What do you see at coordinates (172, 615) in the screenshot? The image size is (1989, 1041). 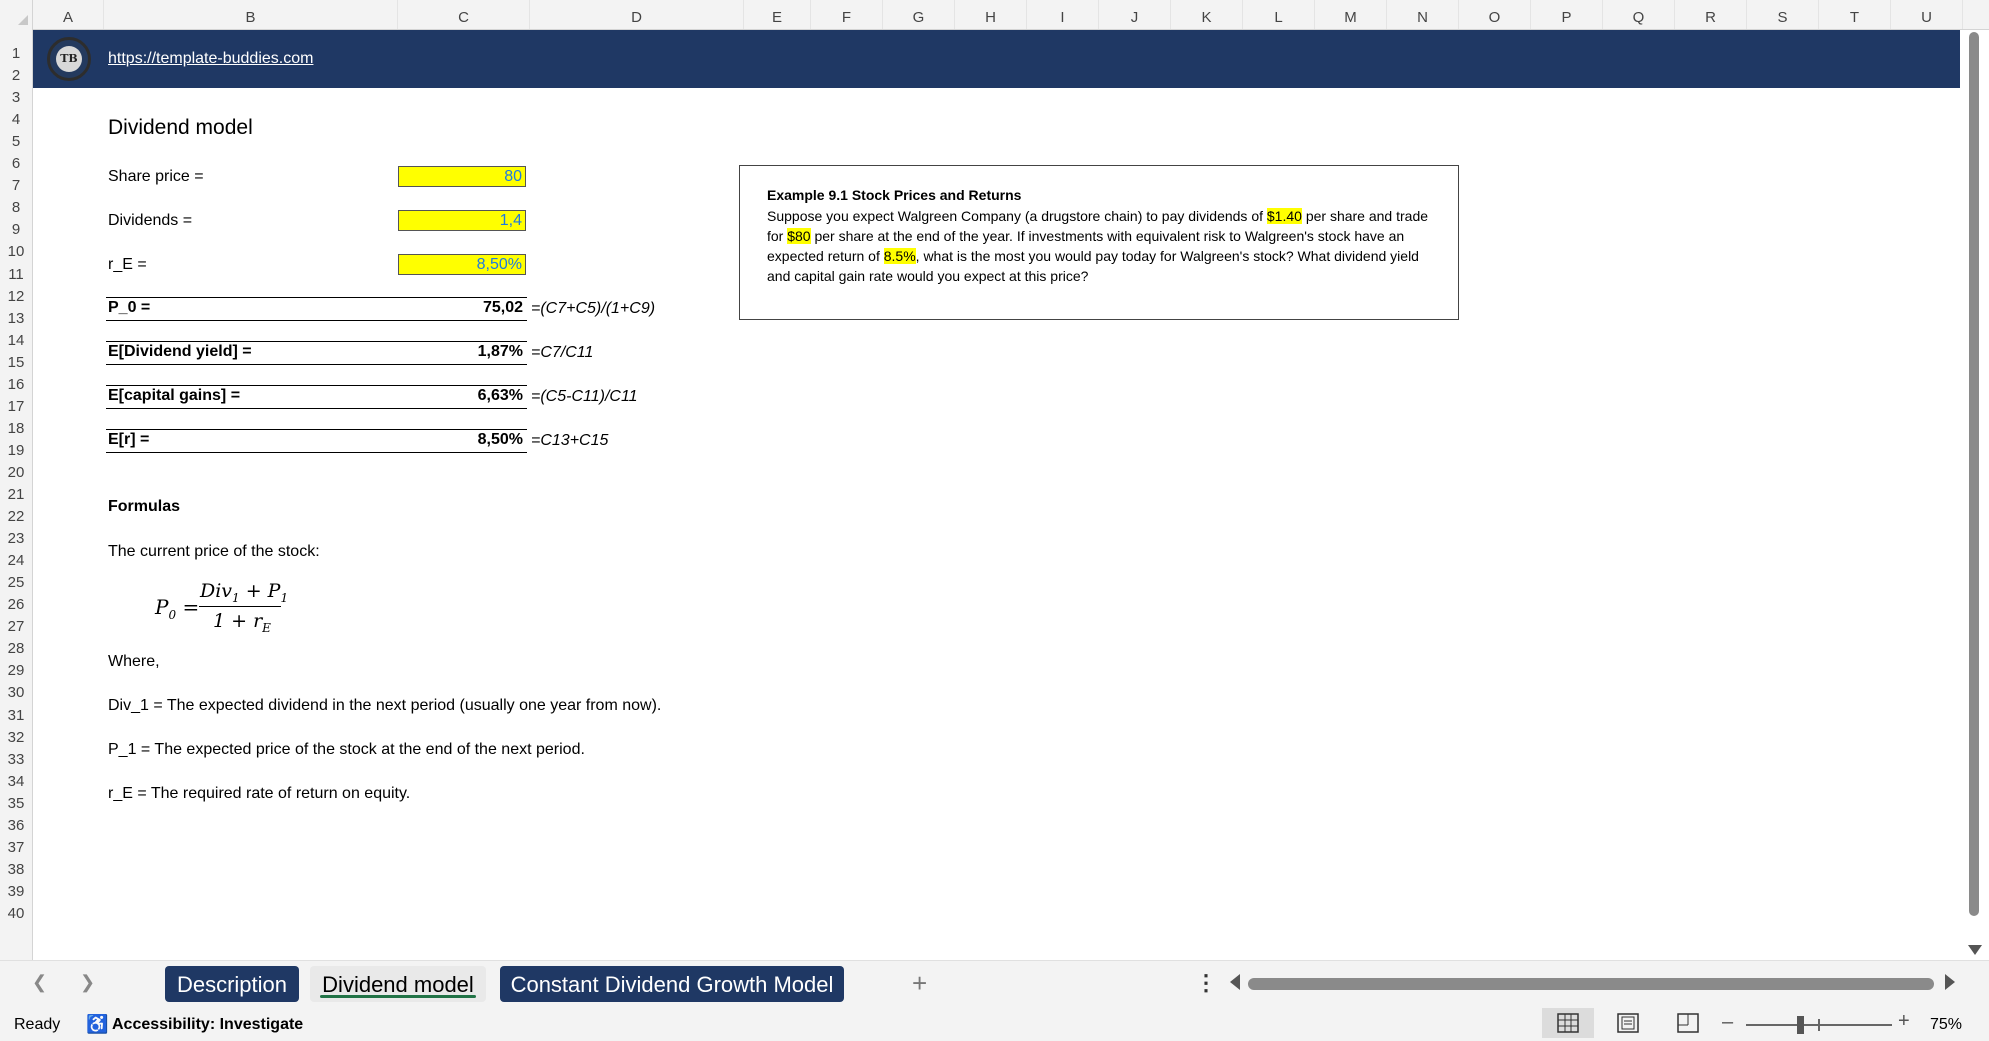 I see `eq-lhs-sub: 0` at bounding box center [172, 615].